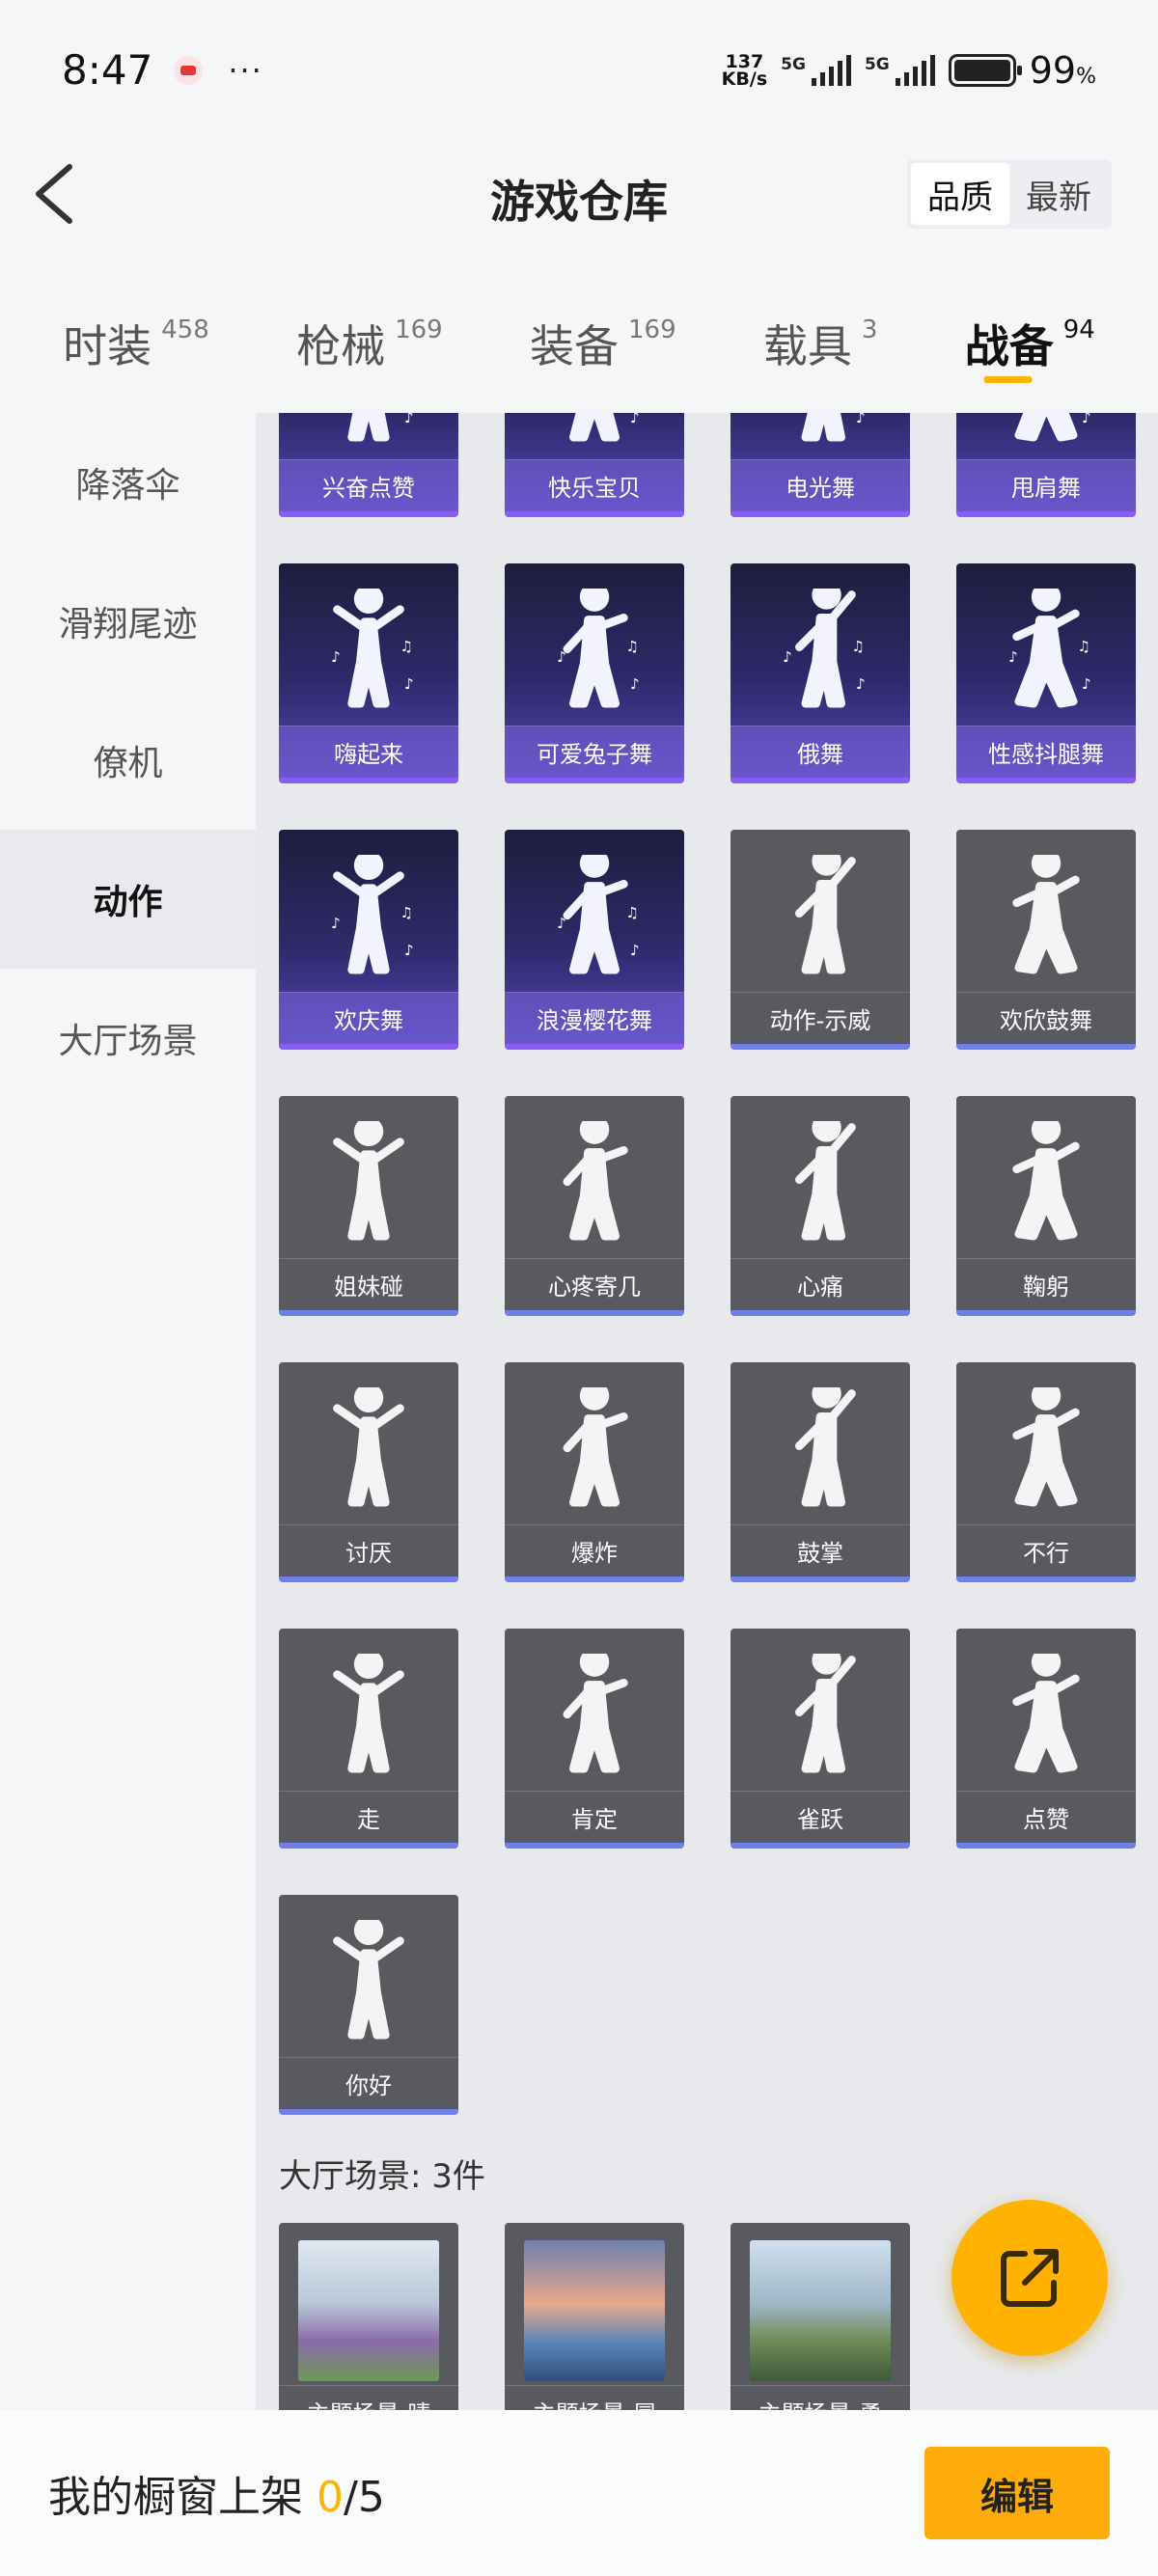 The width and height of the screenshot is (1158, 2576). Describe the element at coordinates (820, 2316) in the screenshot. I see `lobby-scene-card: 主题场景-勇` at that location.